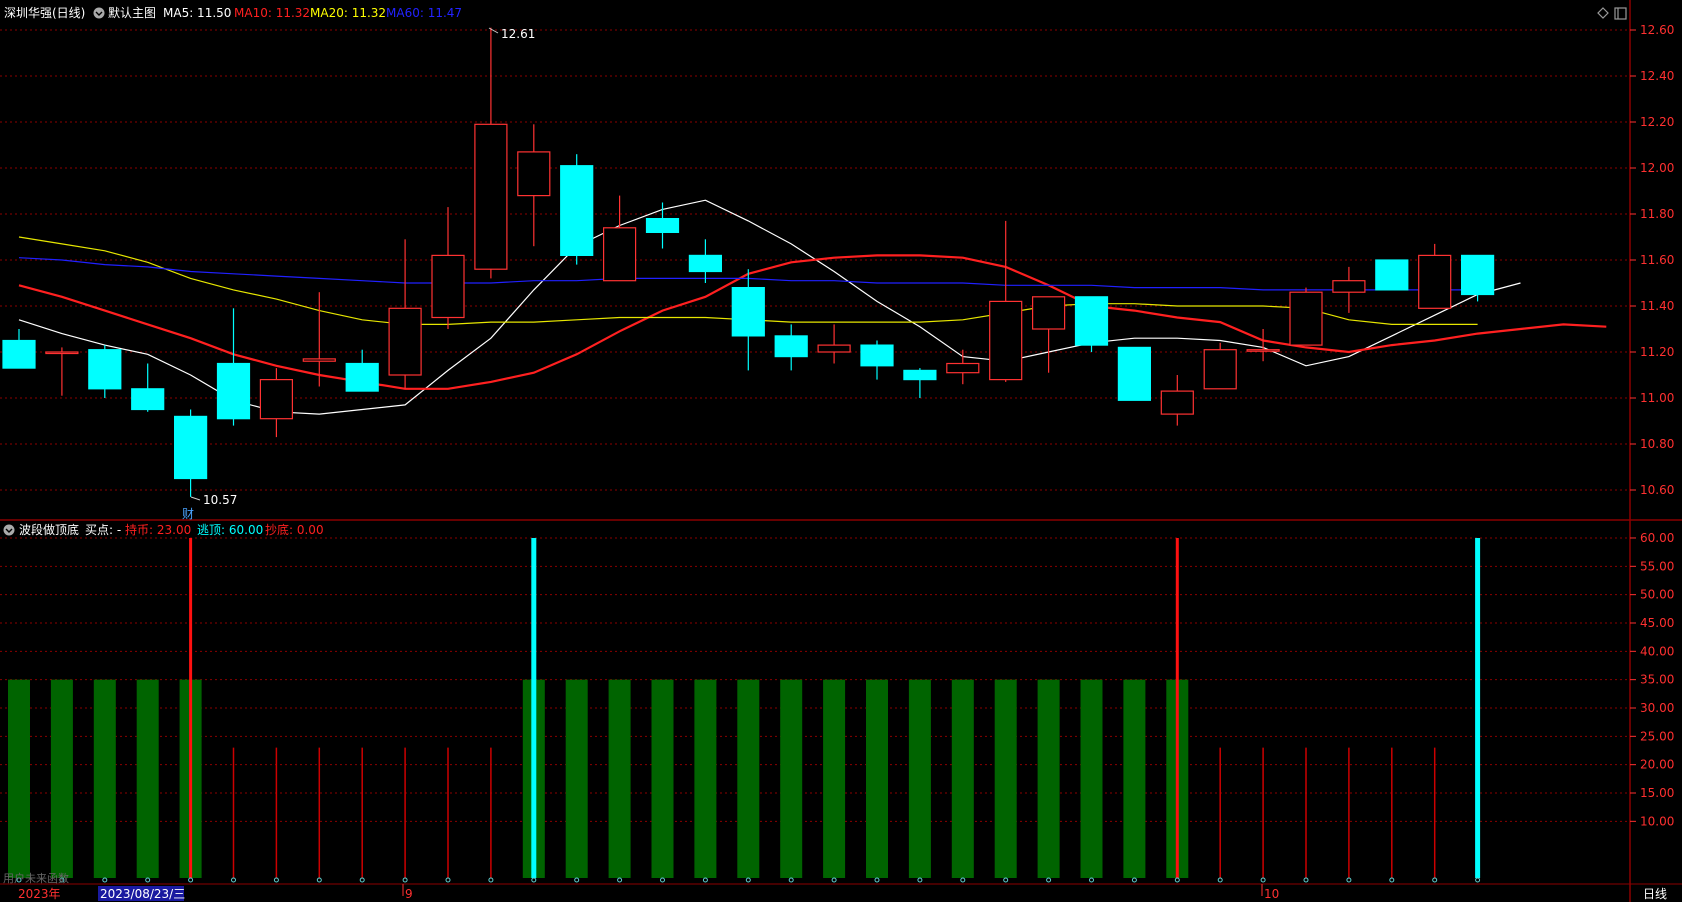 The width and height of the screenshot is (1682, 902). Describe the element at coordinates (409, 894) in the screenshot. I see `month-label-9: 9` at that location.